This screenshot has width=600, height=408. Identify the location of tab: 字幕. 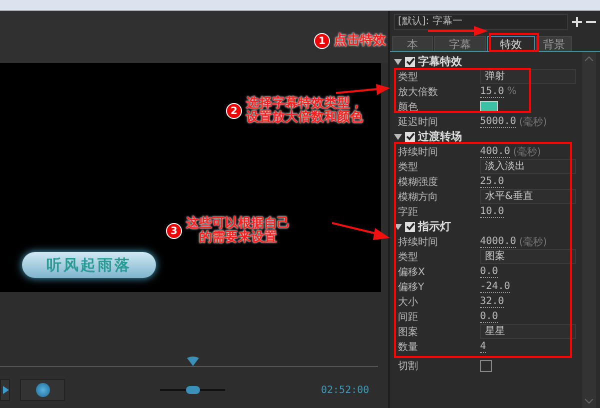
(460, 43).